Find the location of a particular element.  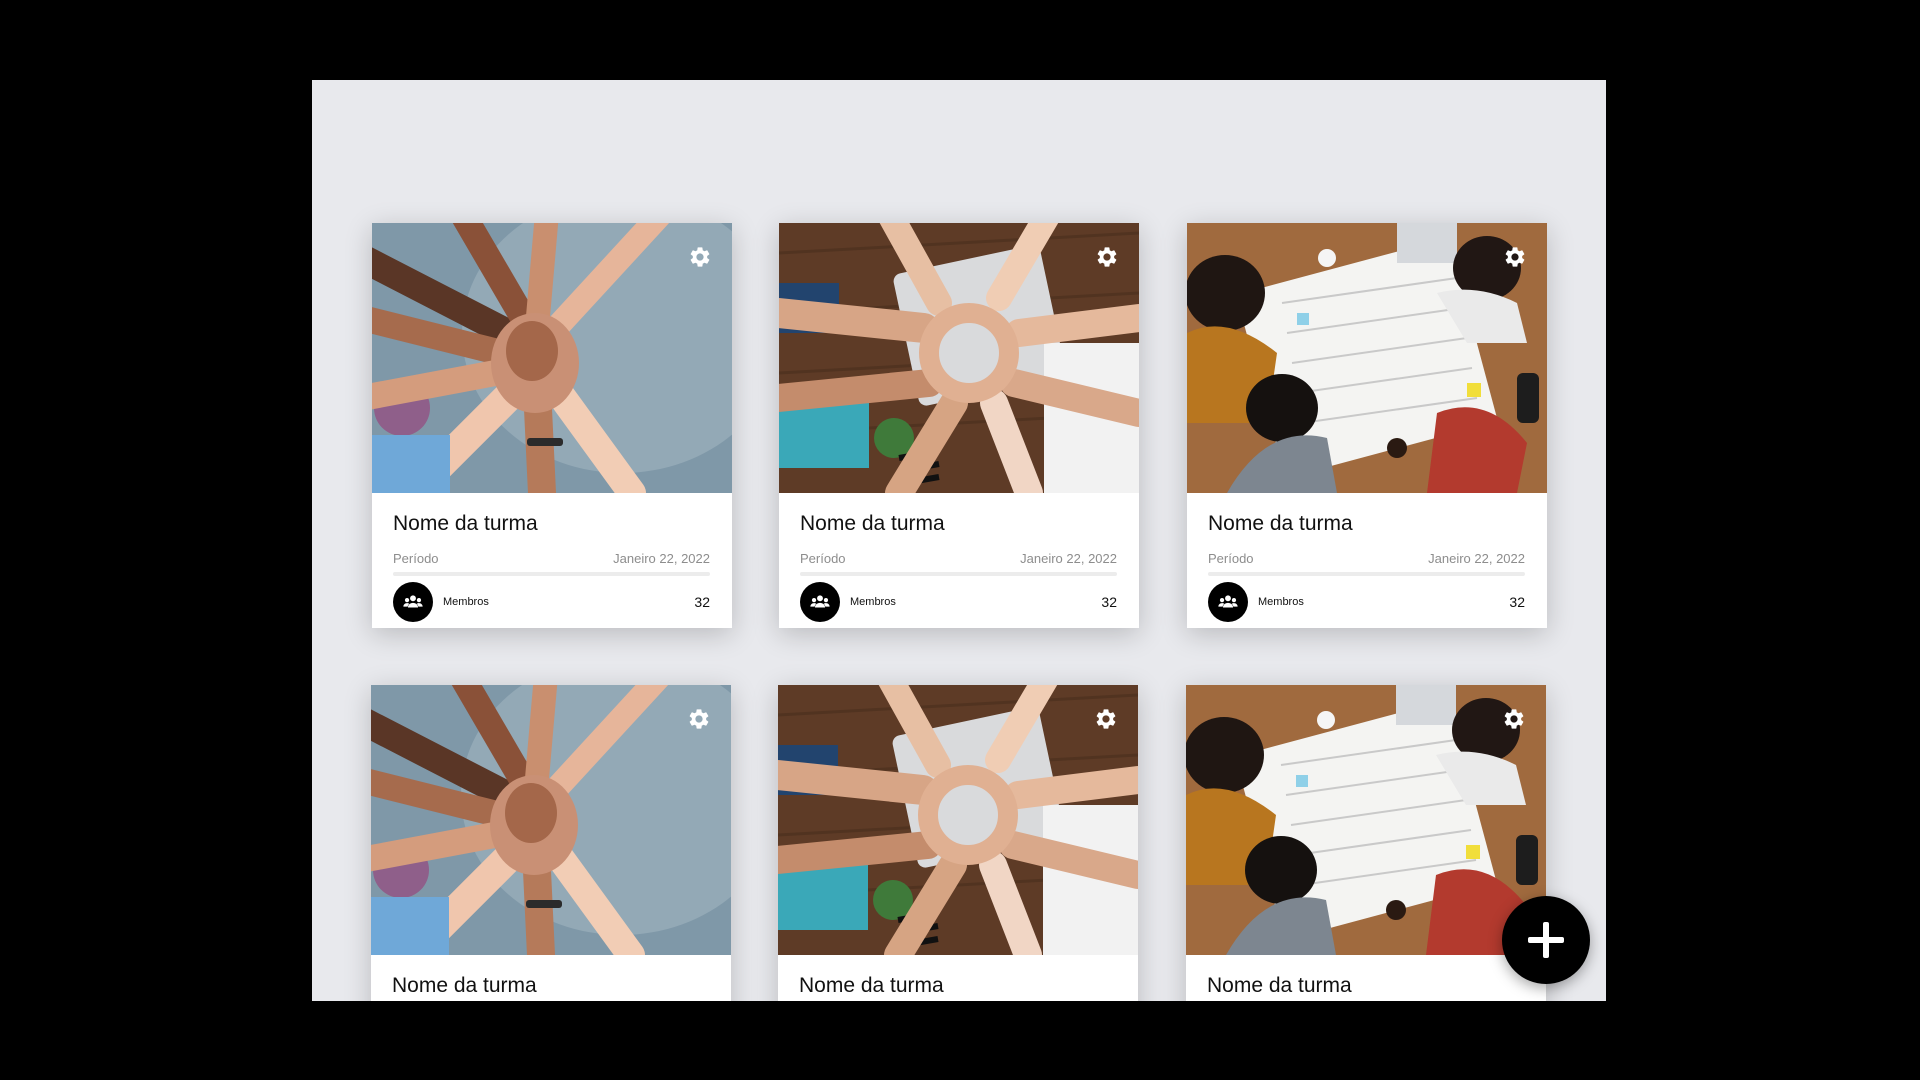

plus-icon is located at coordinates (1546, 940).